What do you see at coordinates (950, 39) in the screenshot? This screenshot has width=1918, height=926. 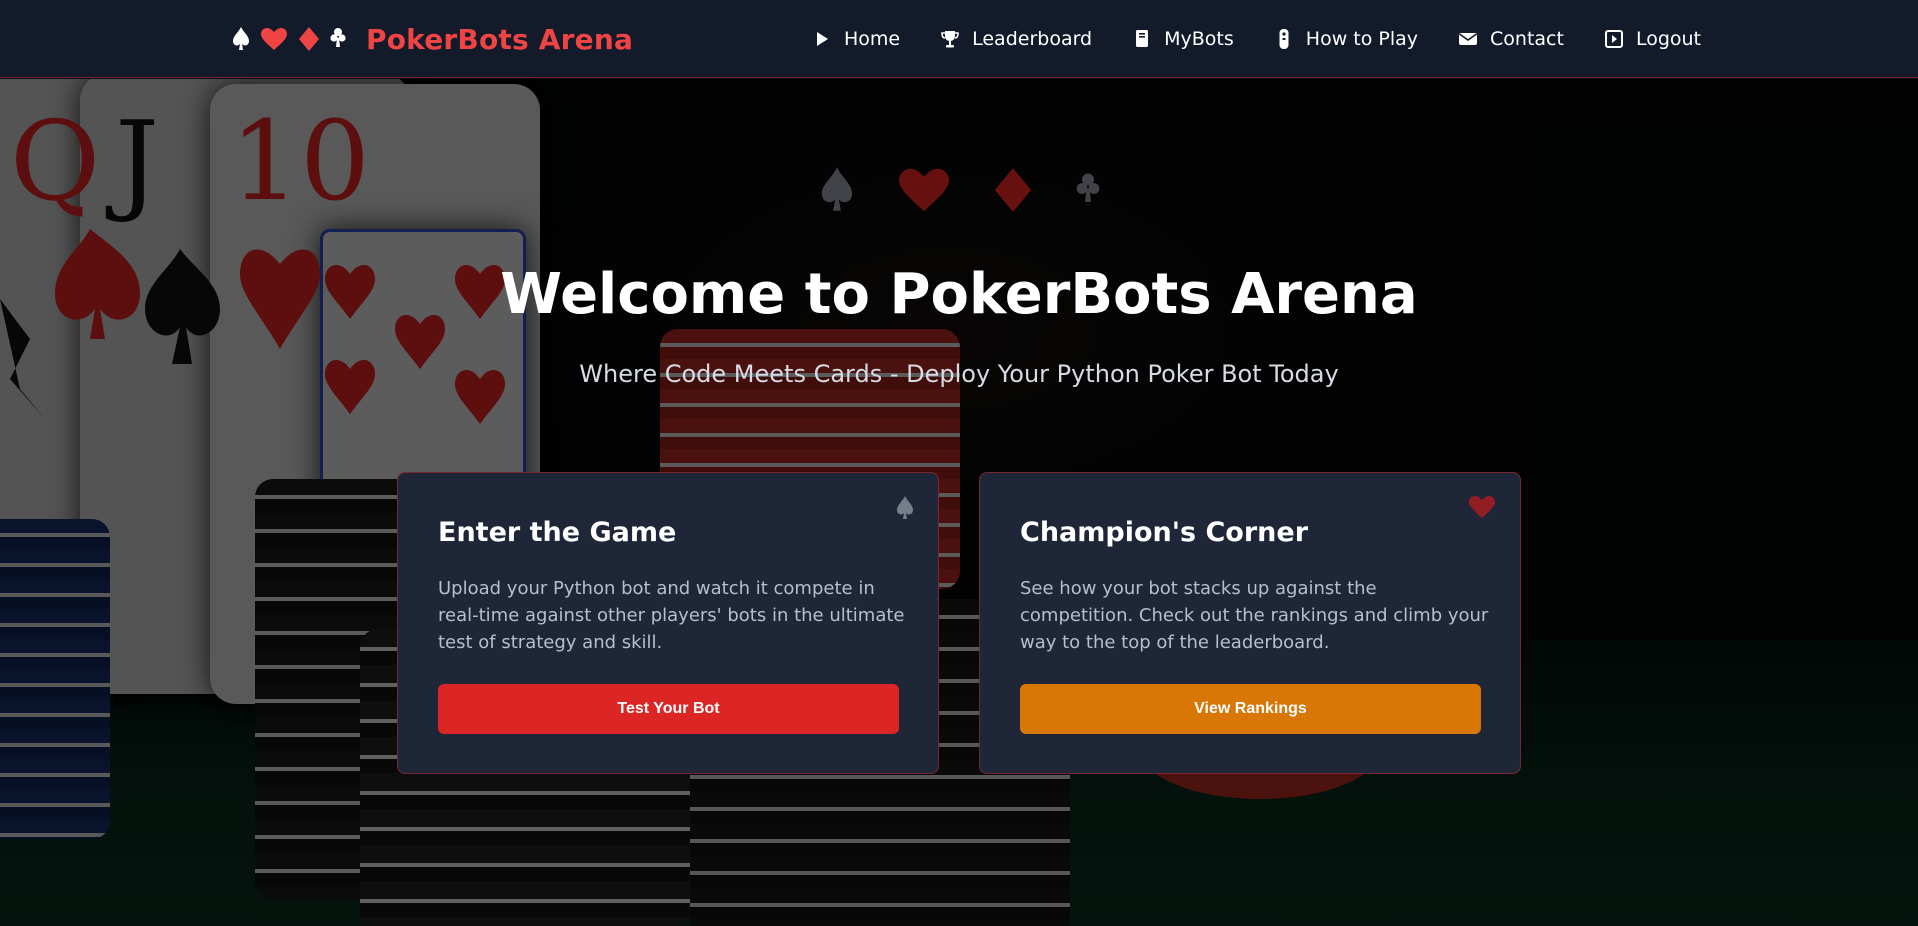 I see `trophy-icon` at bounding box center [950, 39].